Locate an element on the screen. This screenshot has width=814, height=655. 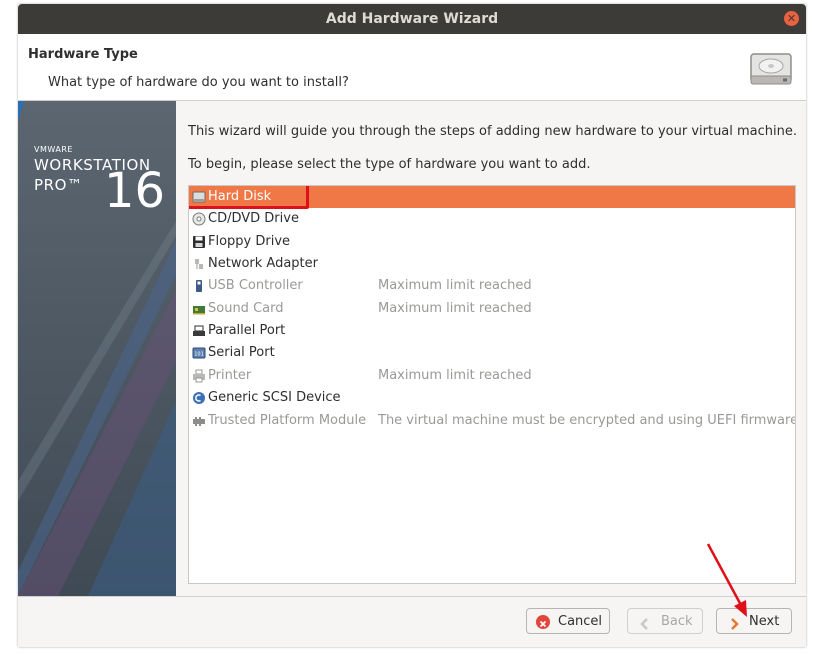
list-item-floppy-drive: Floppy Drive is located at coordinates (492, 242).